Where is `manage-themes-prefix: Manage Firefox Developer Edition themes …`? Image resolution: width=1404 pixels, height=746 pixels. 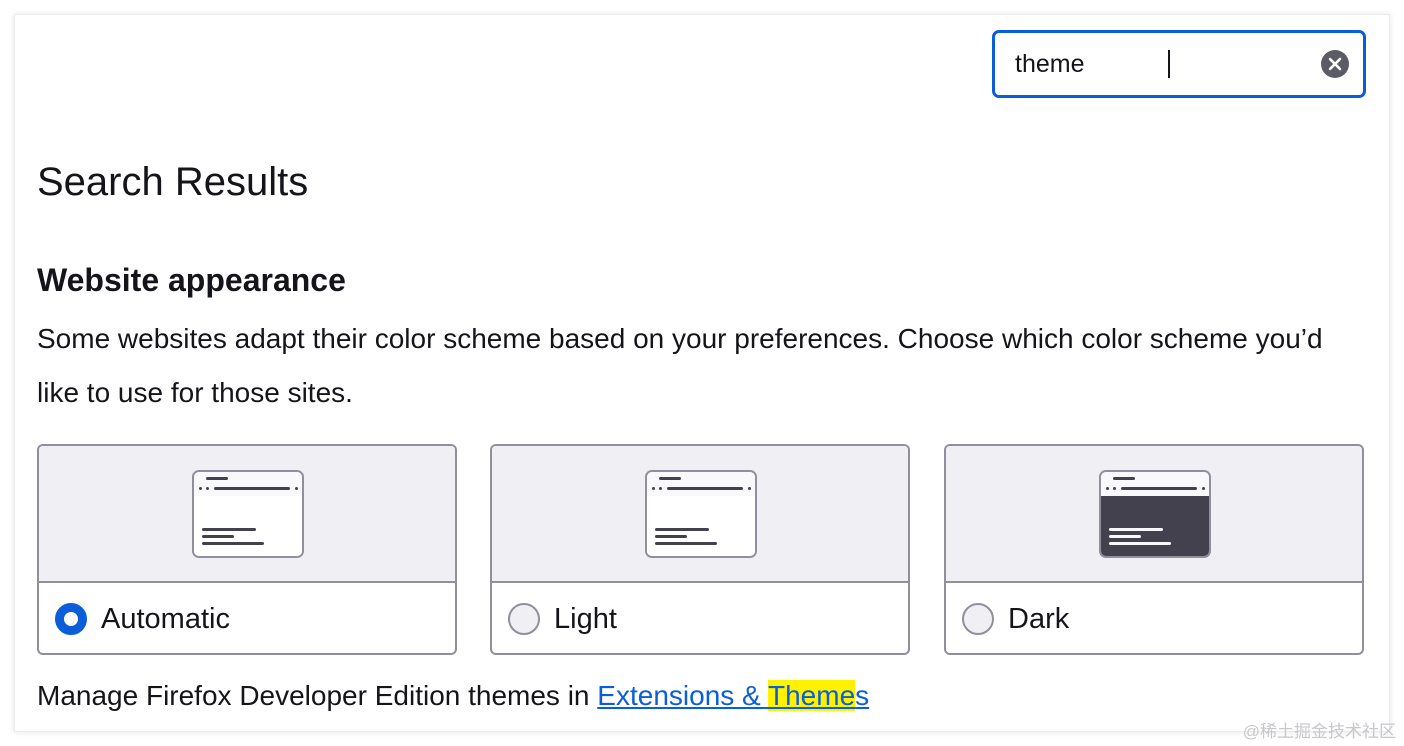 manage-themes-prefix: Manage Firefox Developer Edition themes … is located at coordinates (317, 695).